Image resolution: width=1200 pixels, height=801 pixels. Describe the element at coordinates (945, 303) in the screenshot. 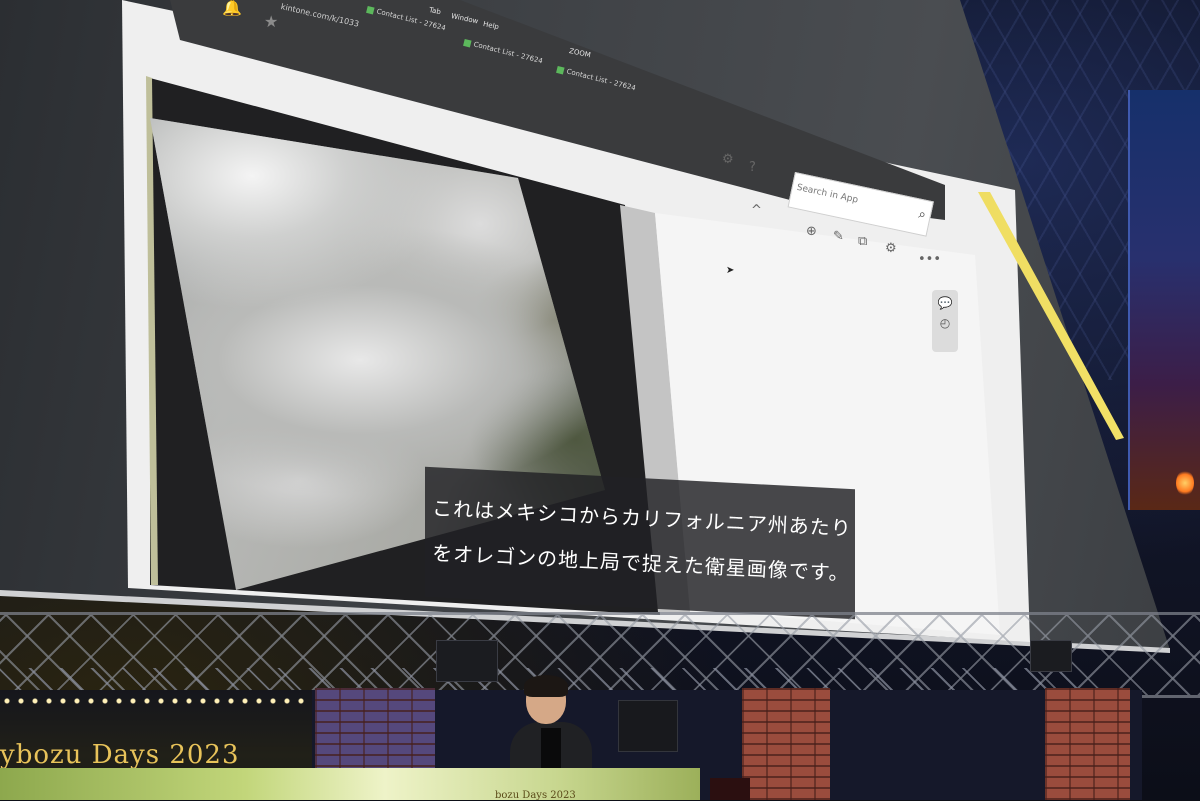

I see `comment-icon: 💬` at that location.